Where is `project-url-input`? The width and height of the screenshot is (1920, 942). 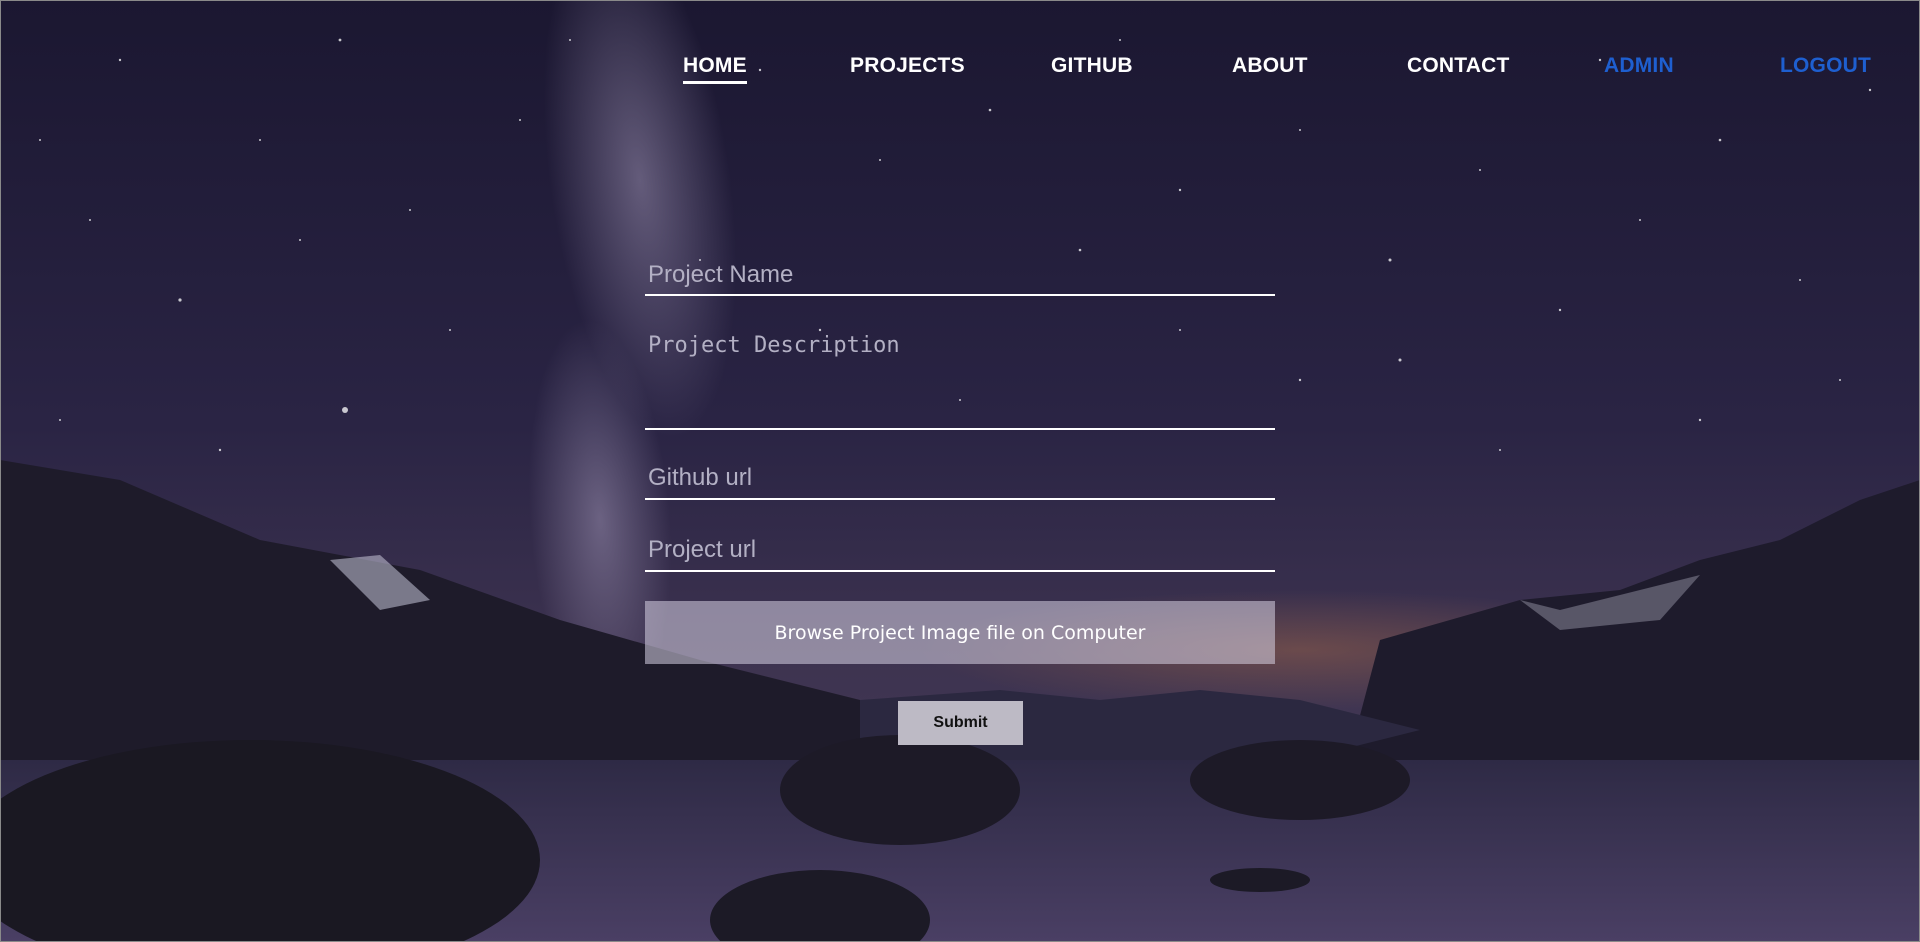
project-url-input is located at coordinates (960, 551).